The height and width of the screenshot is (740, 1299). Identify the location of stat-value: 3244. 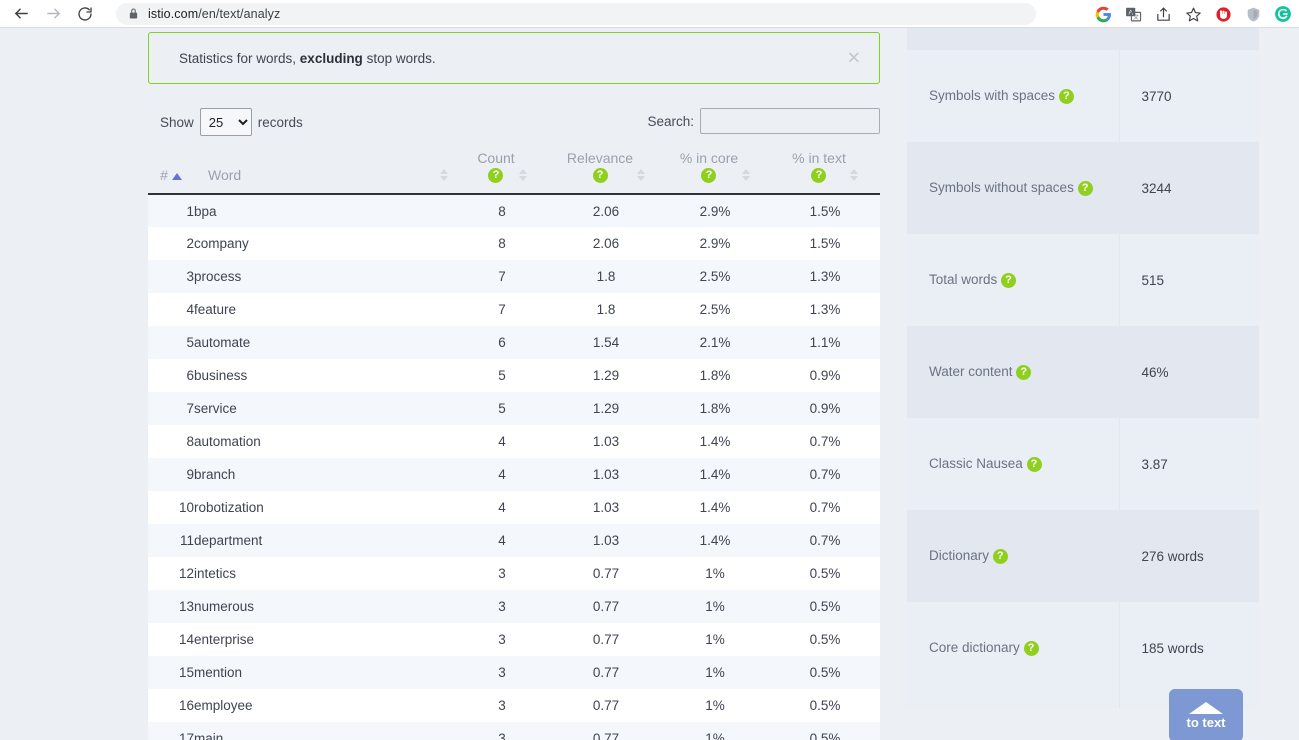
(1188, 188).